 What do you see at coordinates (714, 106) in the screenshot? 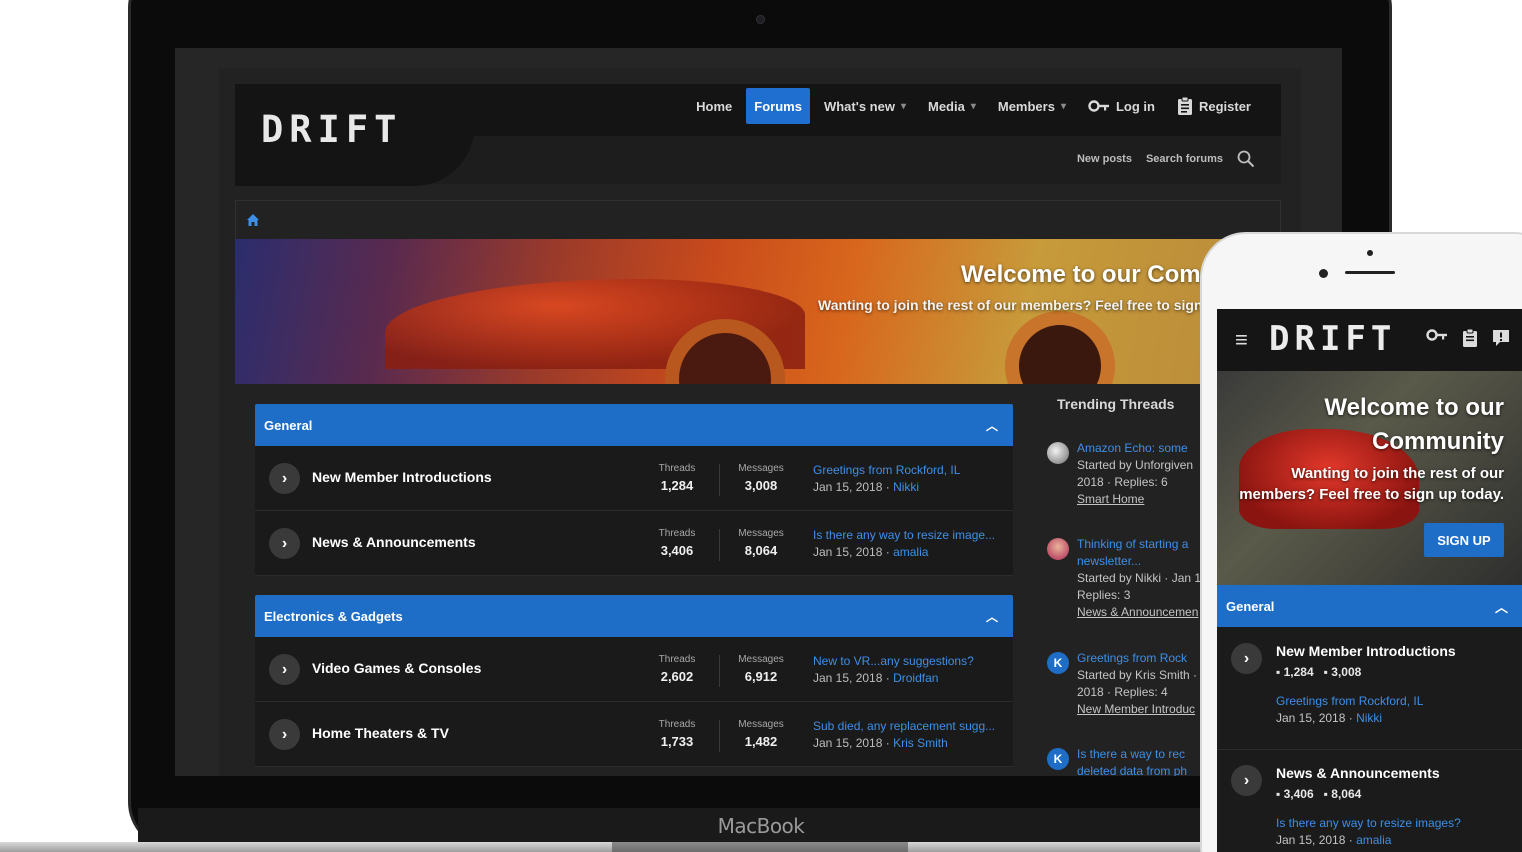
I see `nav-home: Home` at bounding box center [714, 106].